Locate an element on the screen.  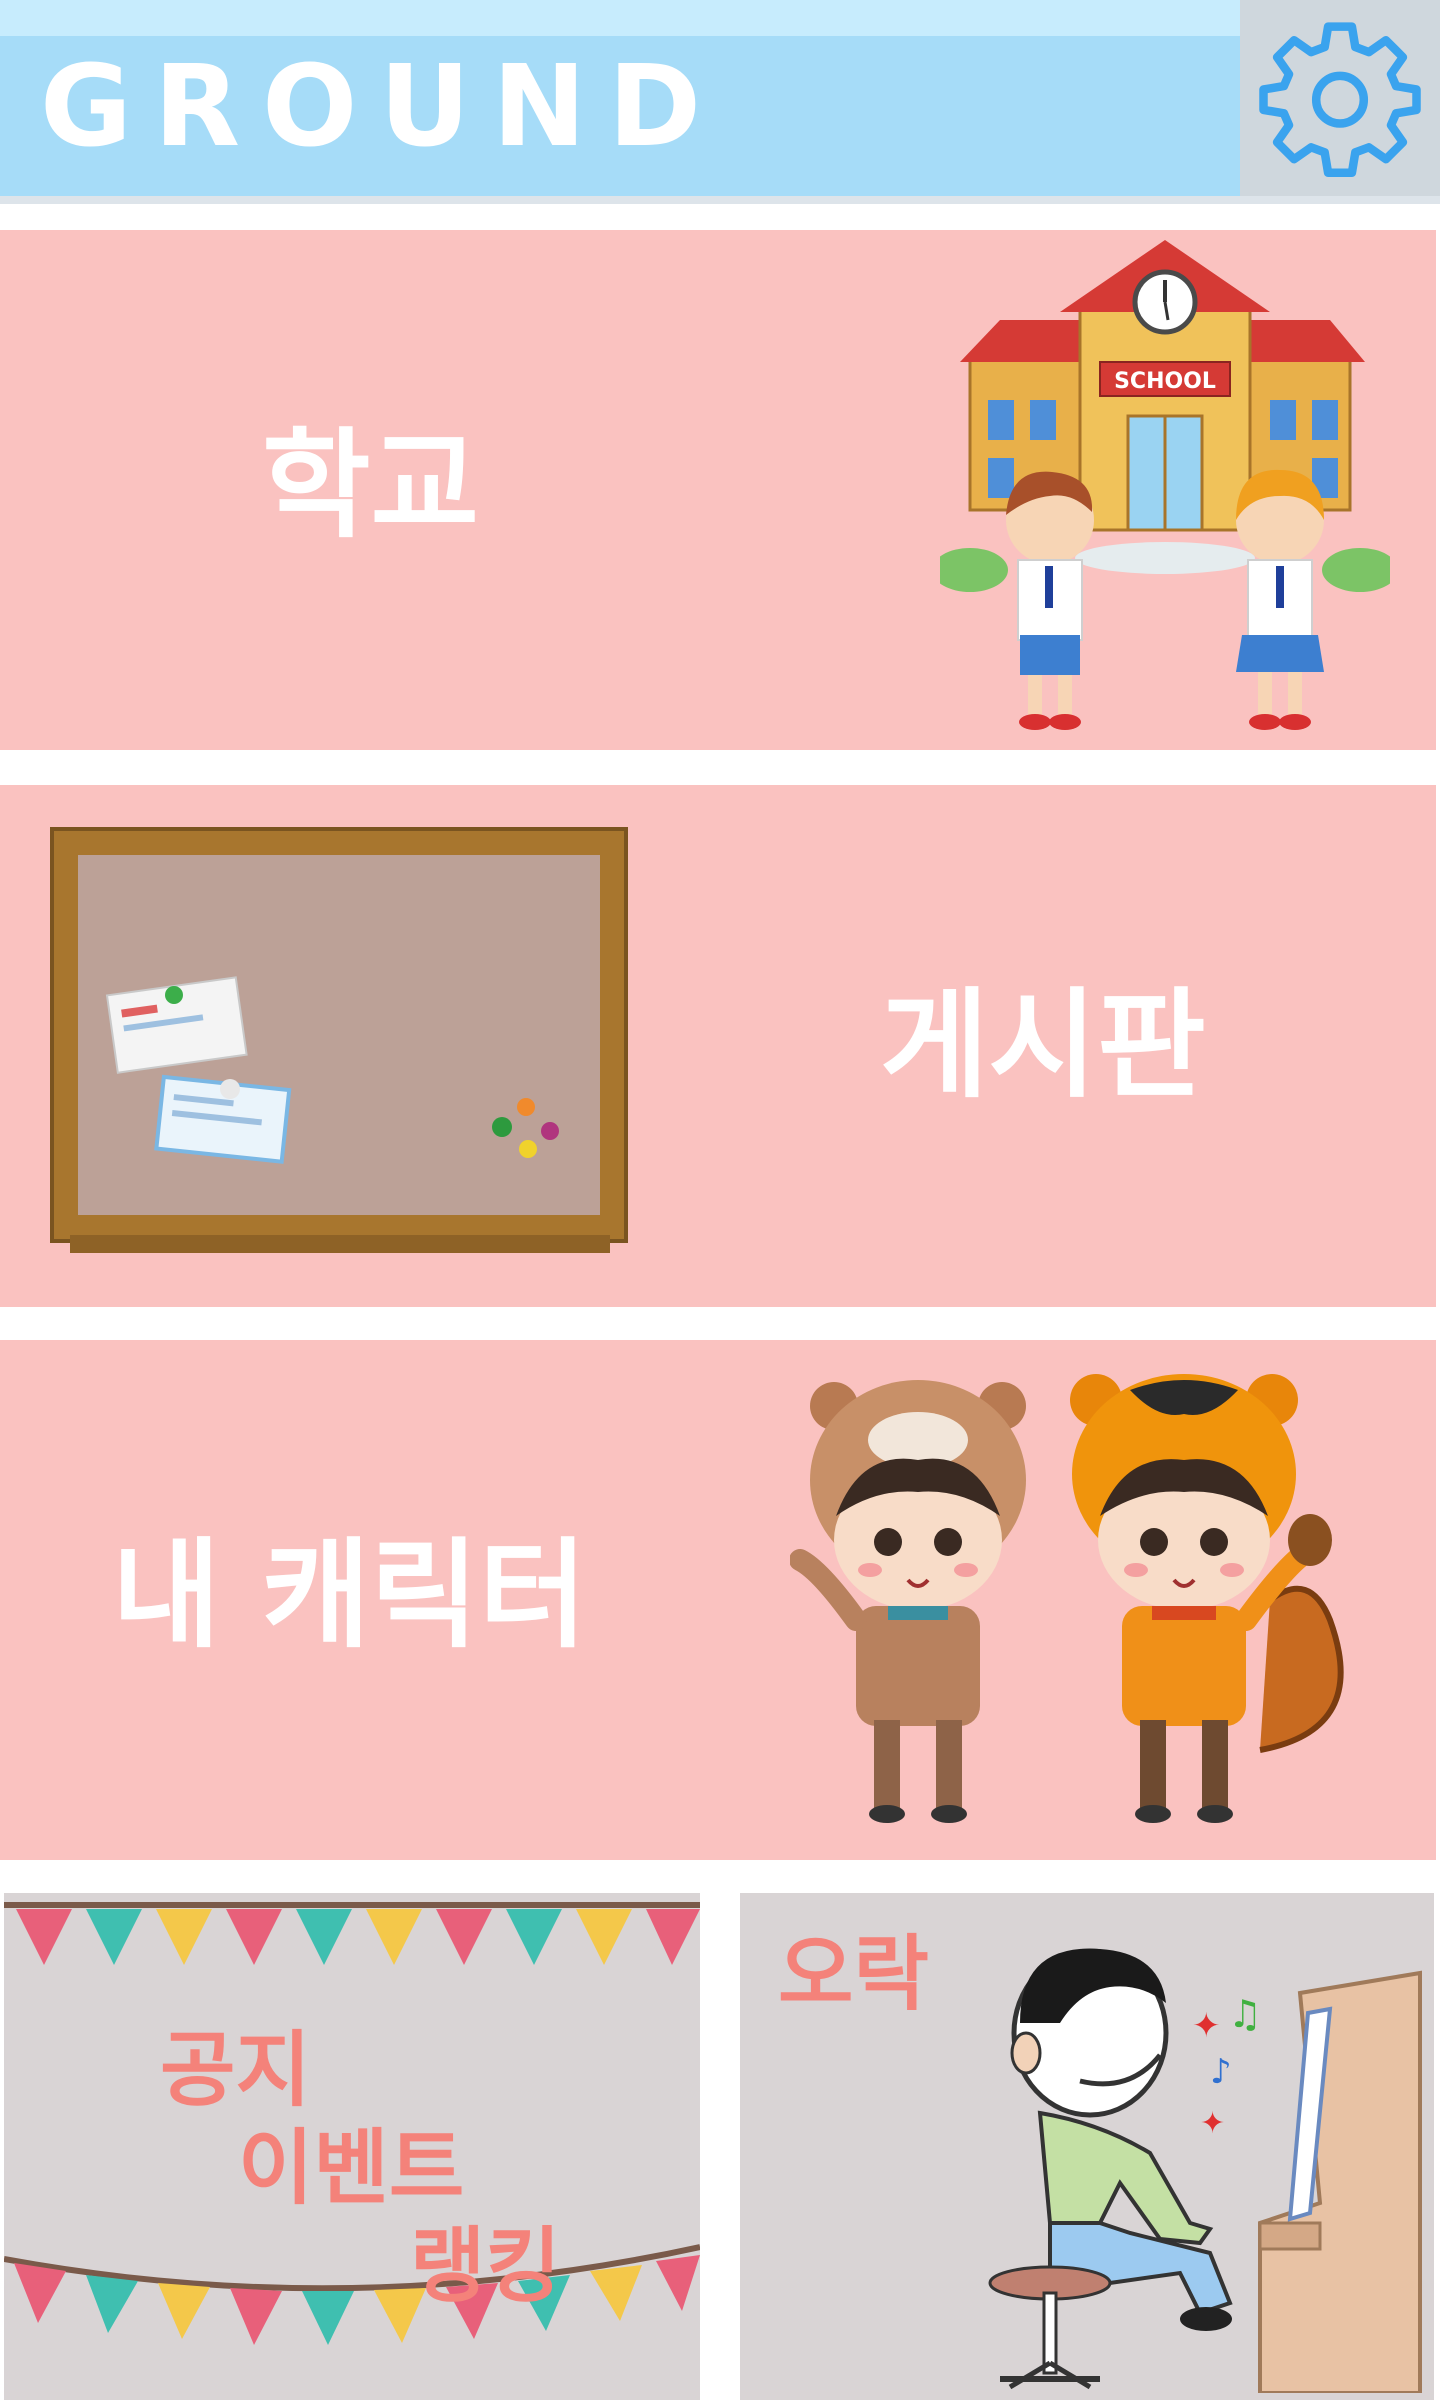
school-building-icon: SCHOOL is located at coordinates (1165, 490).